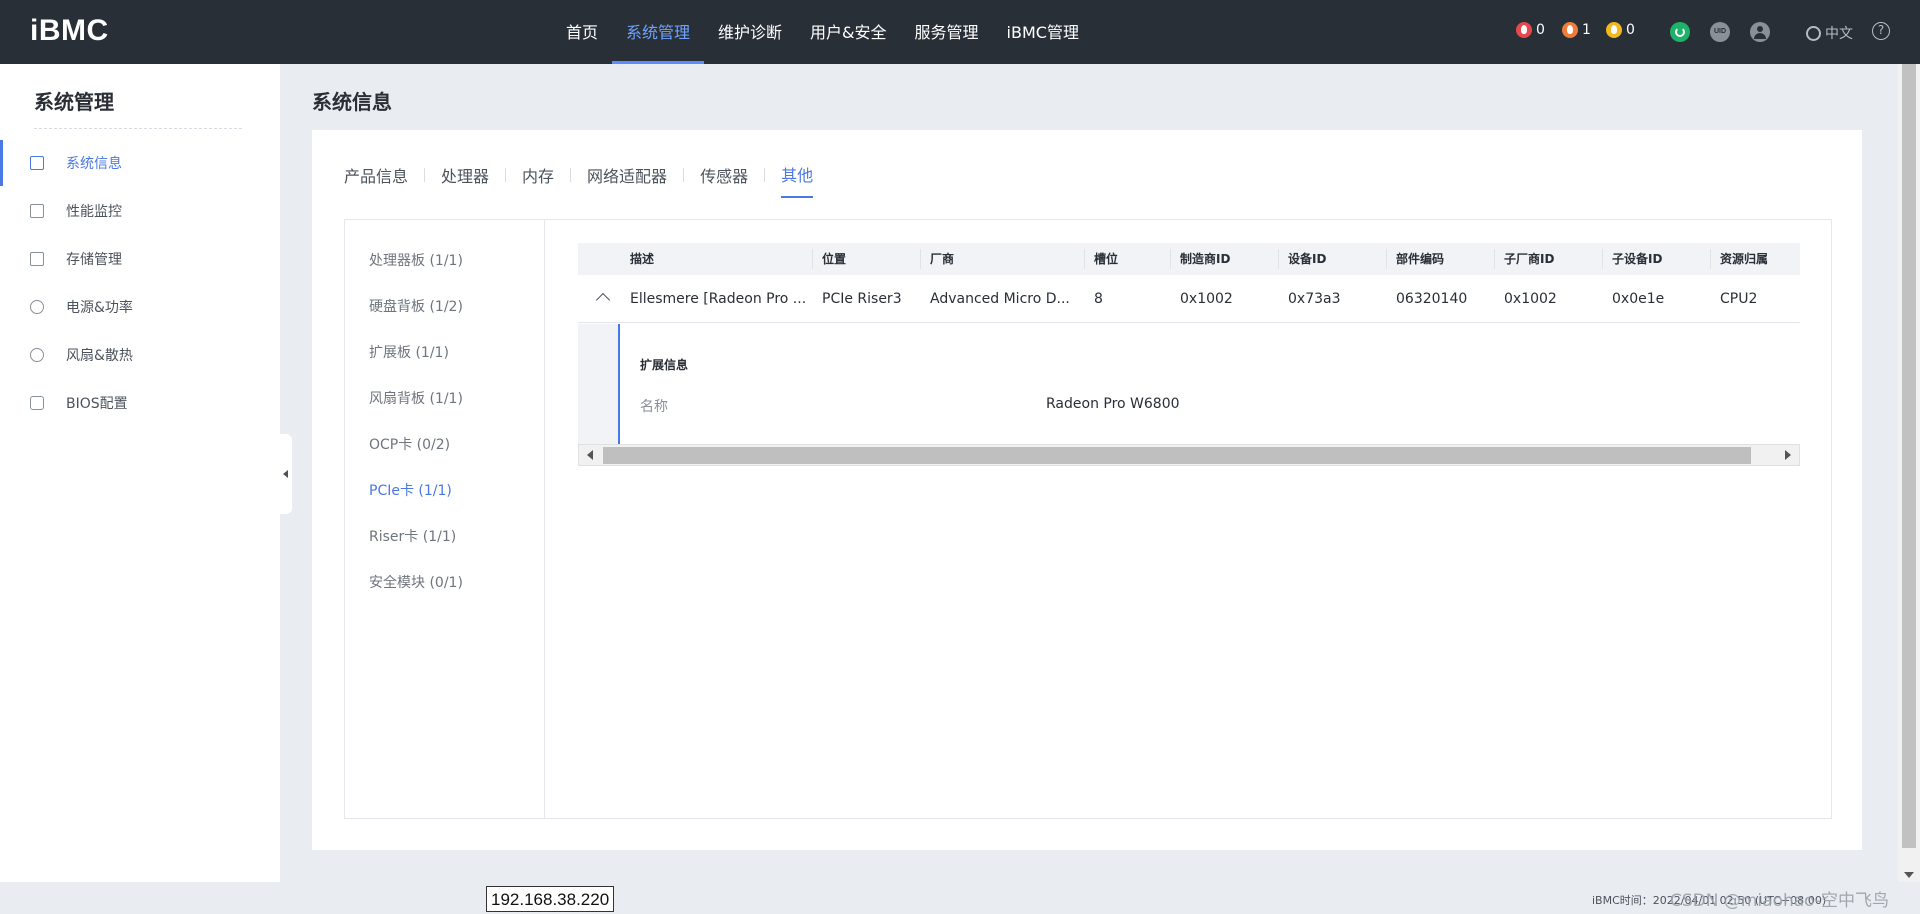  What do you see at coordinates (97, 404) in the screenshot?
I see `sidebar-item-label: BIOS配置` at bounding box center [97, 404].